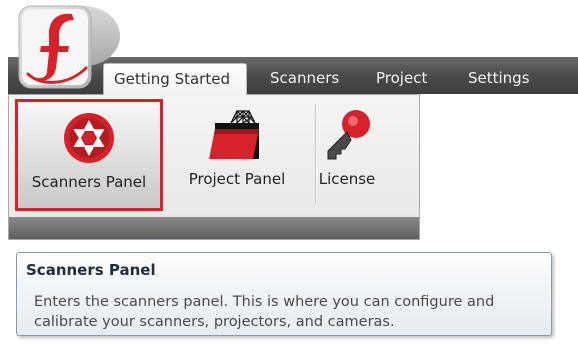 The image size is (578, 345). I want to click on scanners-panel-label: Scanners Panel, so click(89, 182).